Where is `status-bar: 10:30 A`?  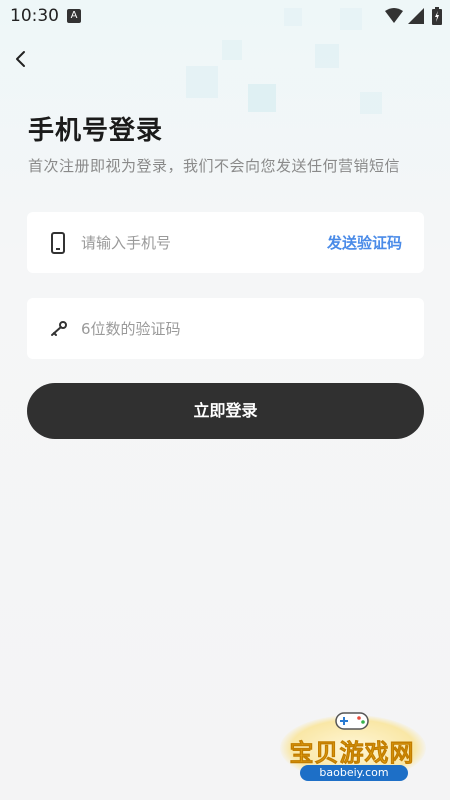 status-bar: 10:30 A is located at coordinates (225, 16).